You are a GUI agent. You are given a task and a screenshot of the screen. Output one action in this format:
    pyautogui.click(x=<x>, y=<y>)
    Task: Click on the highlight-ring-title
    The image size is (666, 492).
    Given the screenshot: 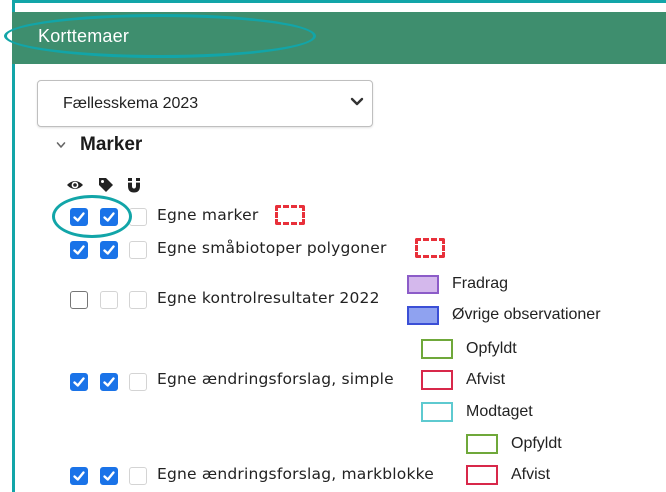 What is the action you would take?
    pyautogui.click(x=160, y=36)
    